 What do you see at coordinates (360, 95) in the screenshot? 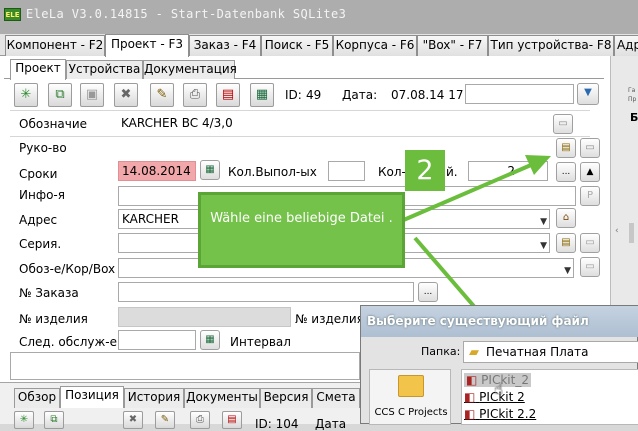
I see `date-label: Дата:` at bounding box center [360, 95].